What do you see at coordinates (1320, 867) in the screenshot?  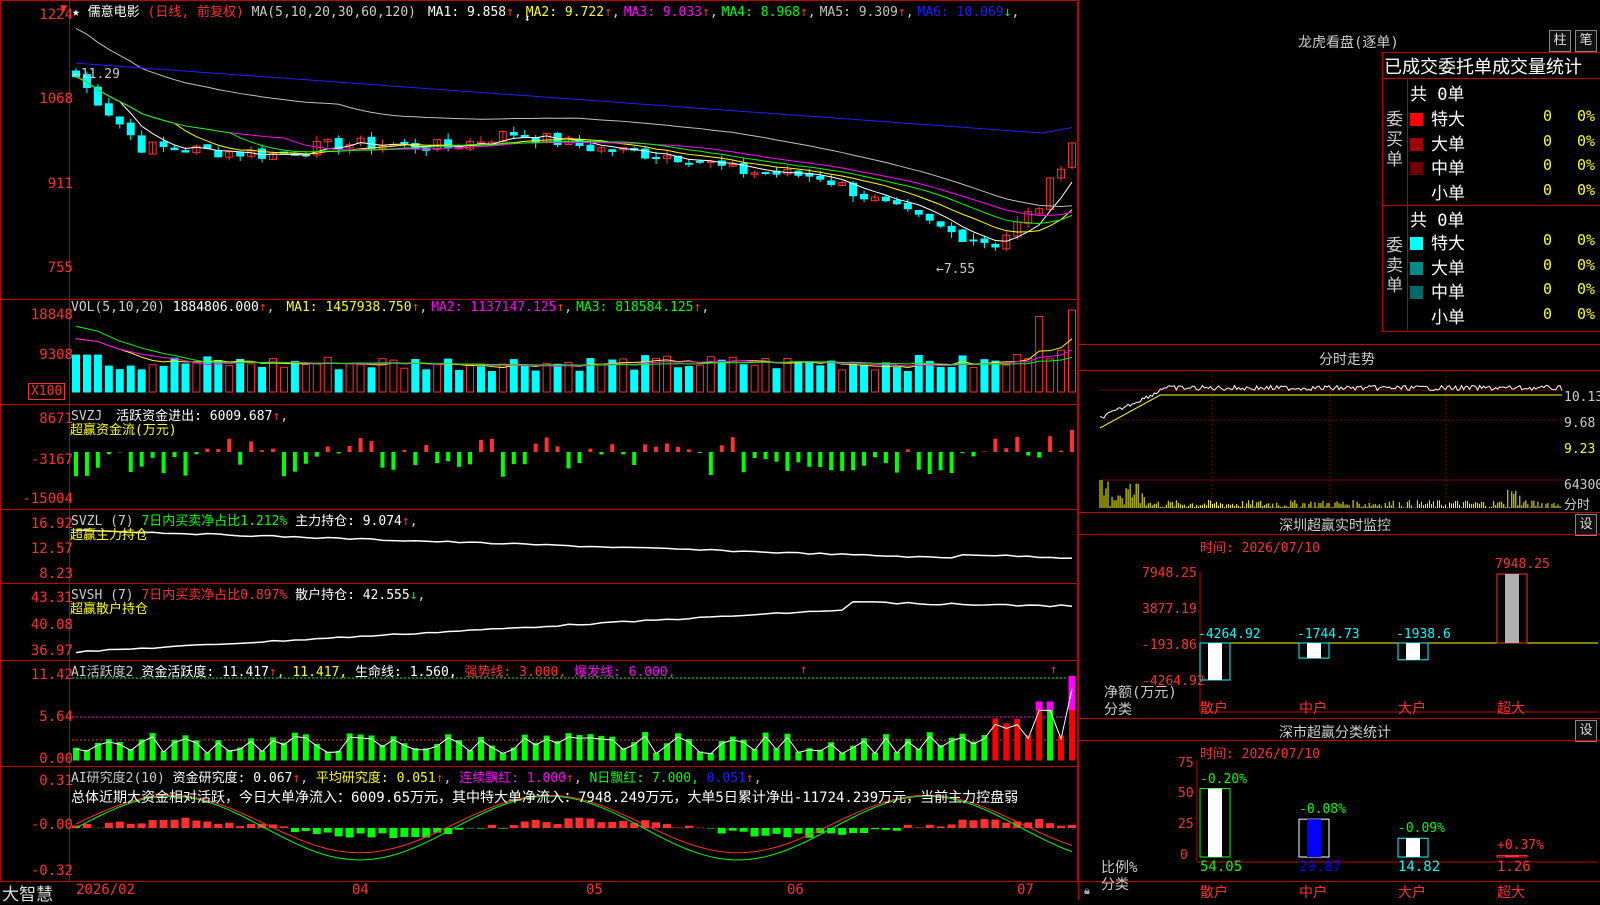 I see `category-value: 29.87` at bounding box center [1320, 867].